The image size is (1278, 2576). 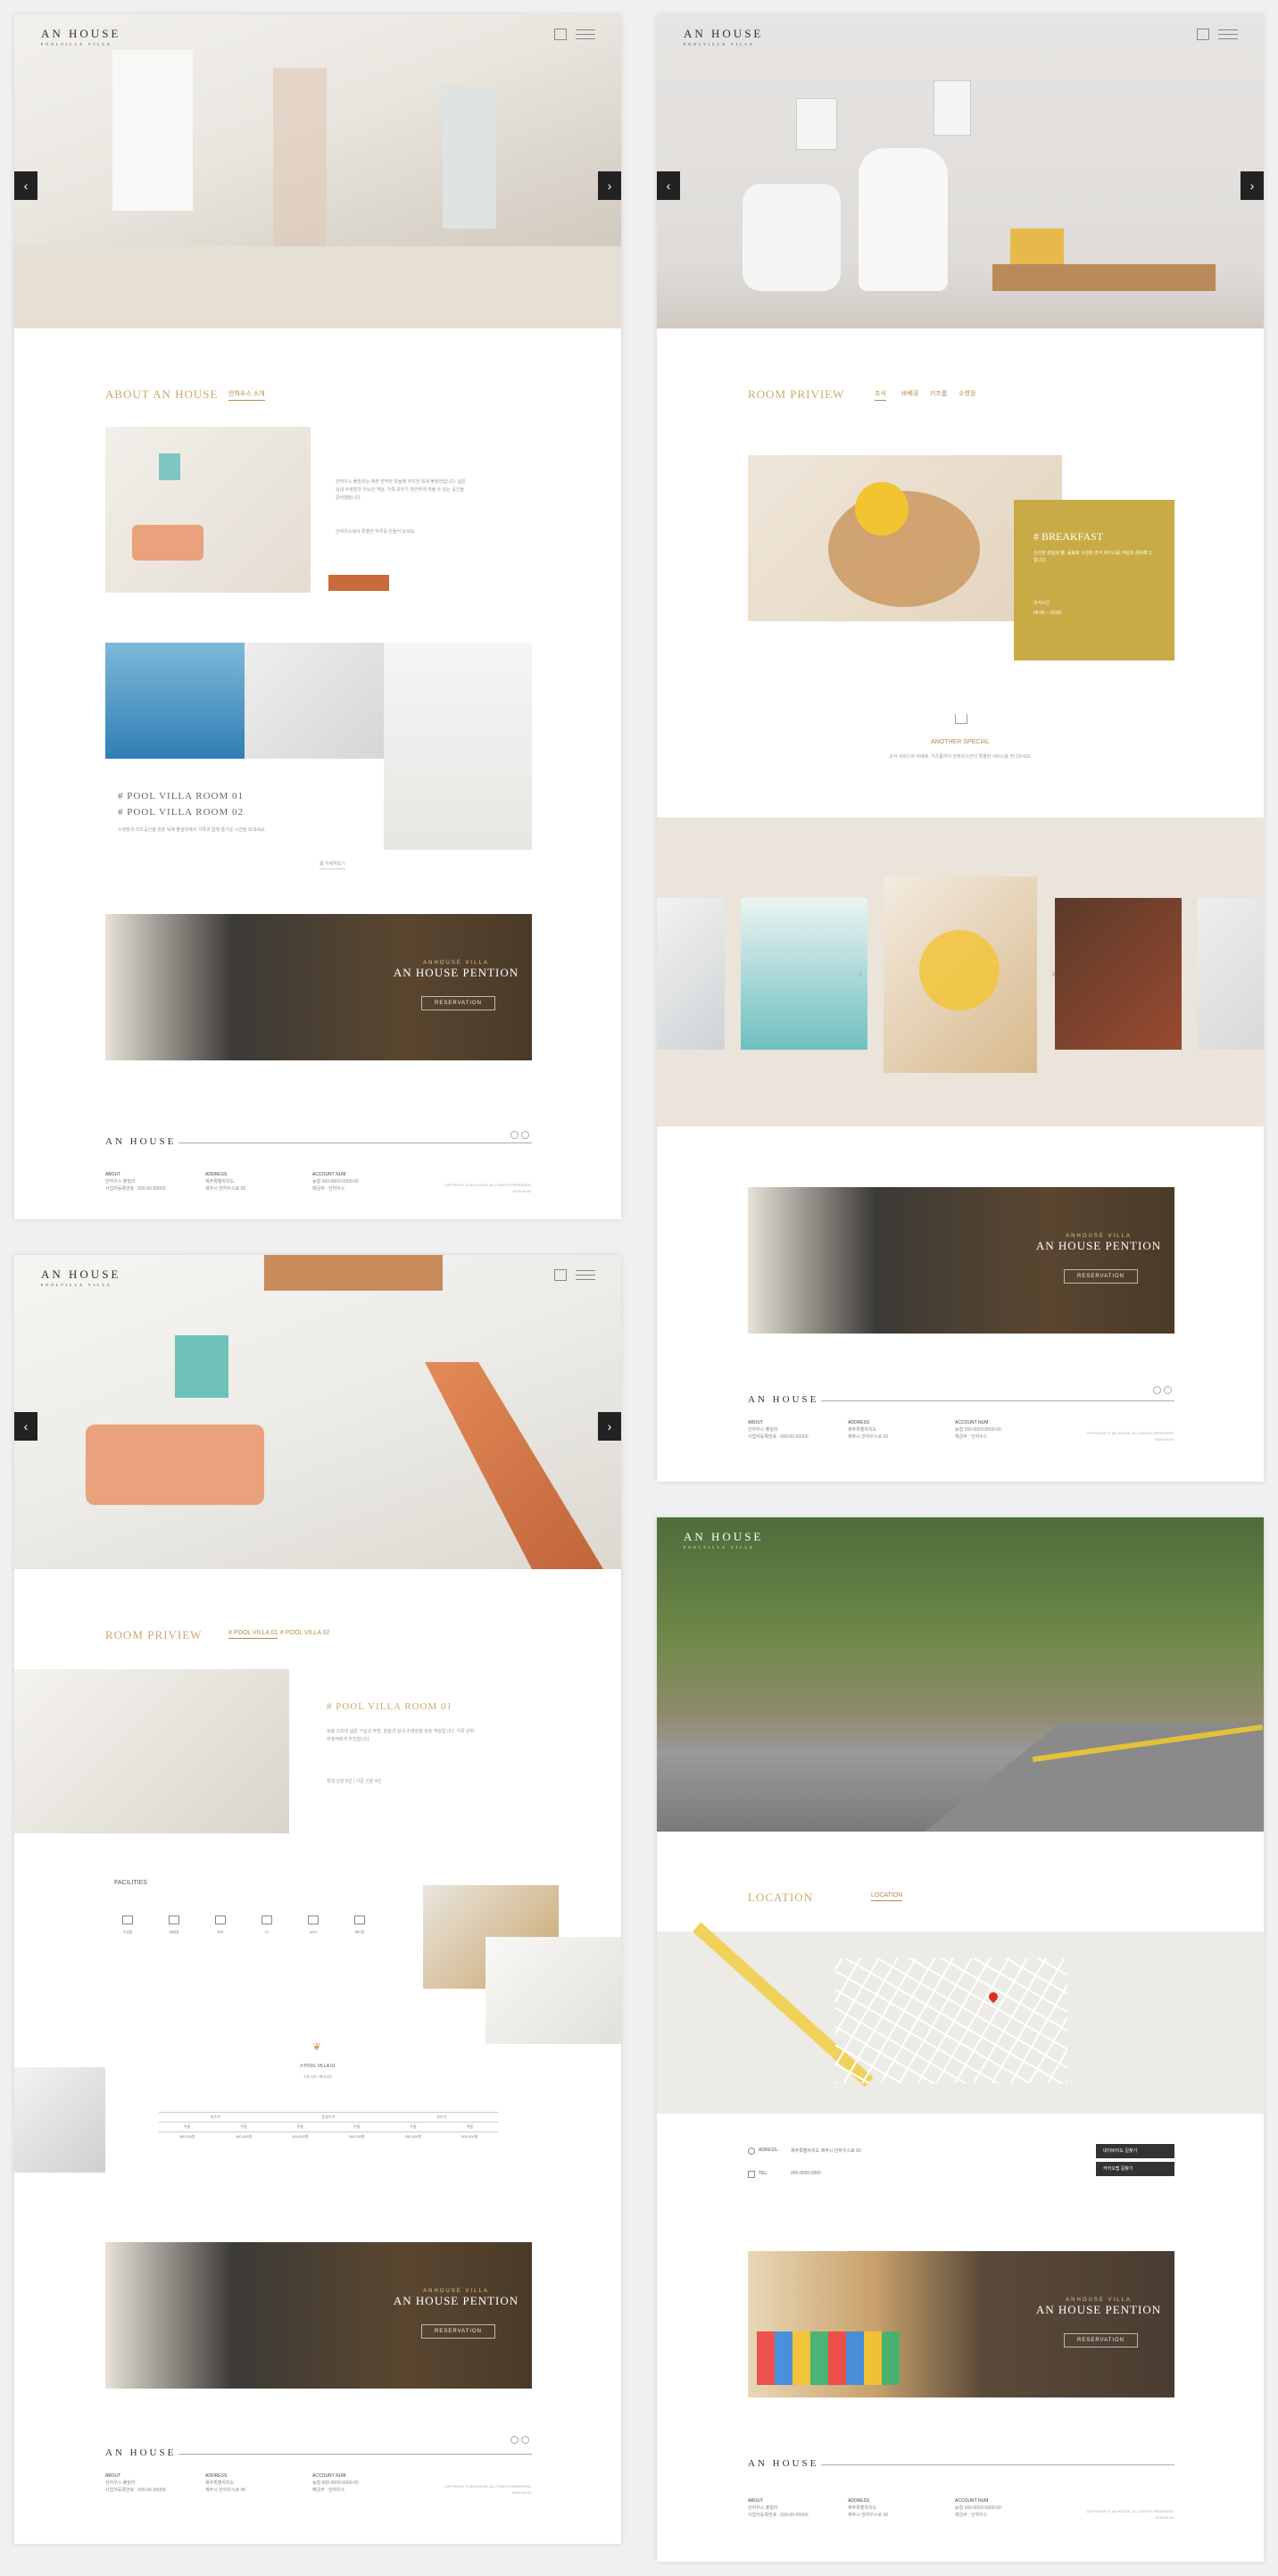 What do you see at coordinates (130, 1883) in the screenshot?
I see `facilities-title: FACILITIES` at bounding box center [130, 1883].